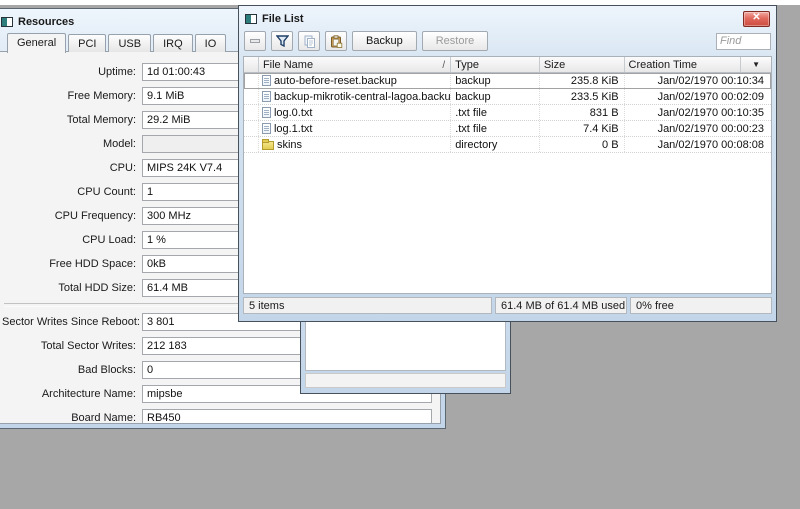 This screenshot has height=509, width=800. I want to click on file-type-cell: directory, so click(495, 144).